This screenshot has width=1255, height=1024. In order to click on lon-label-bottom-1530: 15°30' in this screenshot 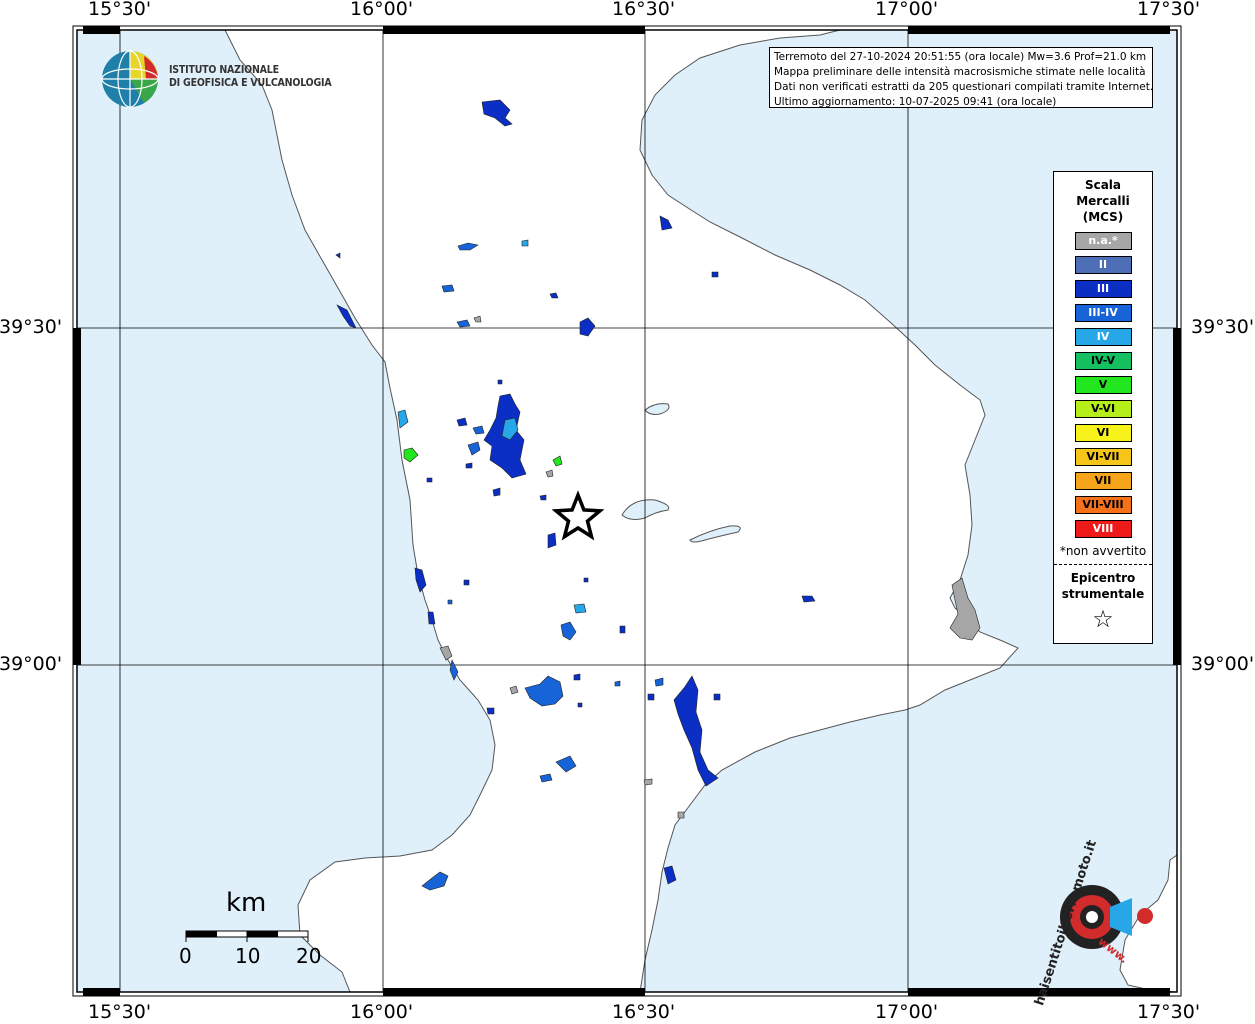, I will do `click(120, 1012)`.